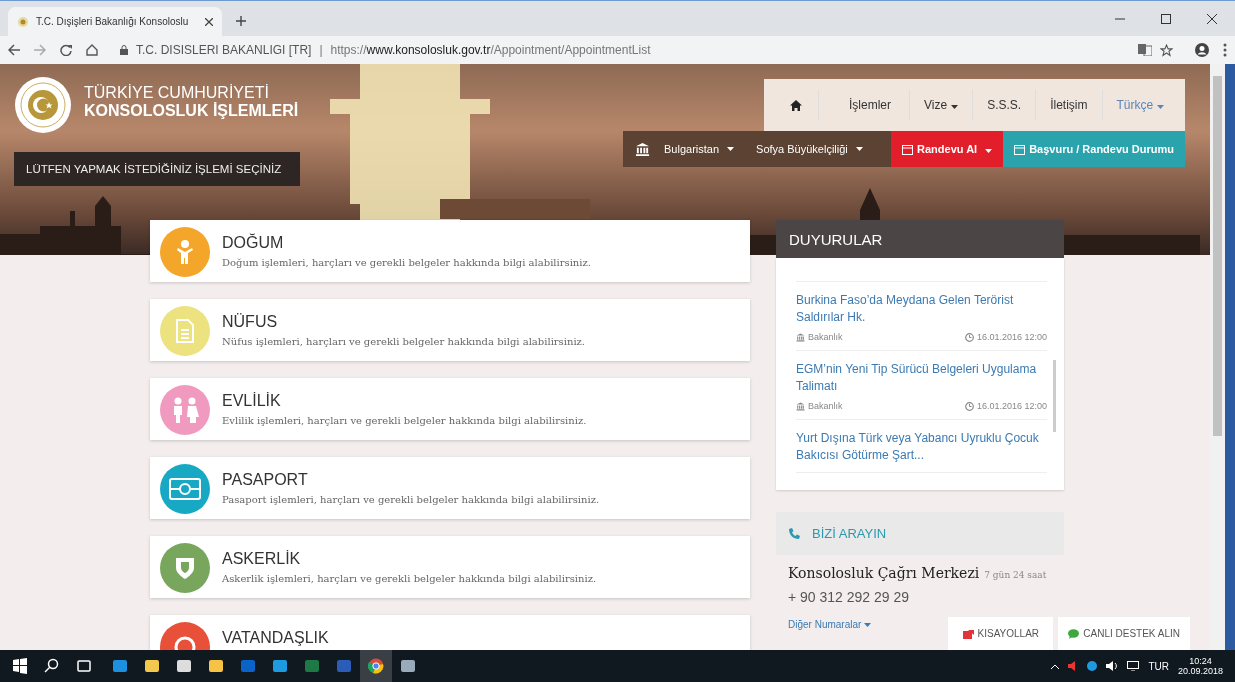 Image resolution: width=1235 pixels, height=682 pixels. I want to click on service-title: PASAPORT, so click(265, 480).